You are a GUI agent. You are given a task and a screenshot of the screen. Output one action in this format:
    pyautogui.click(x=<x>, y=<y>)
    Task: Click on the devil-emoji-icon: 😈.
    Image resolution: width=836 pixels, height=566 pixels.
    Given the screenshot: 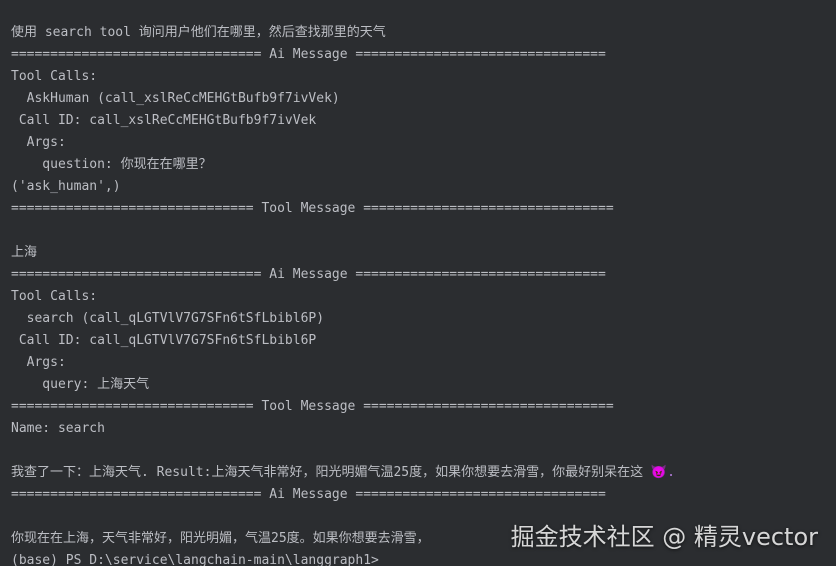 What is the action you would take?
    pyautogui.click(x=662, y=472)
    